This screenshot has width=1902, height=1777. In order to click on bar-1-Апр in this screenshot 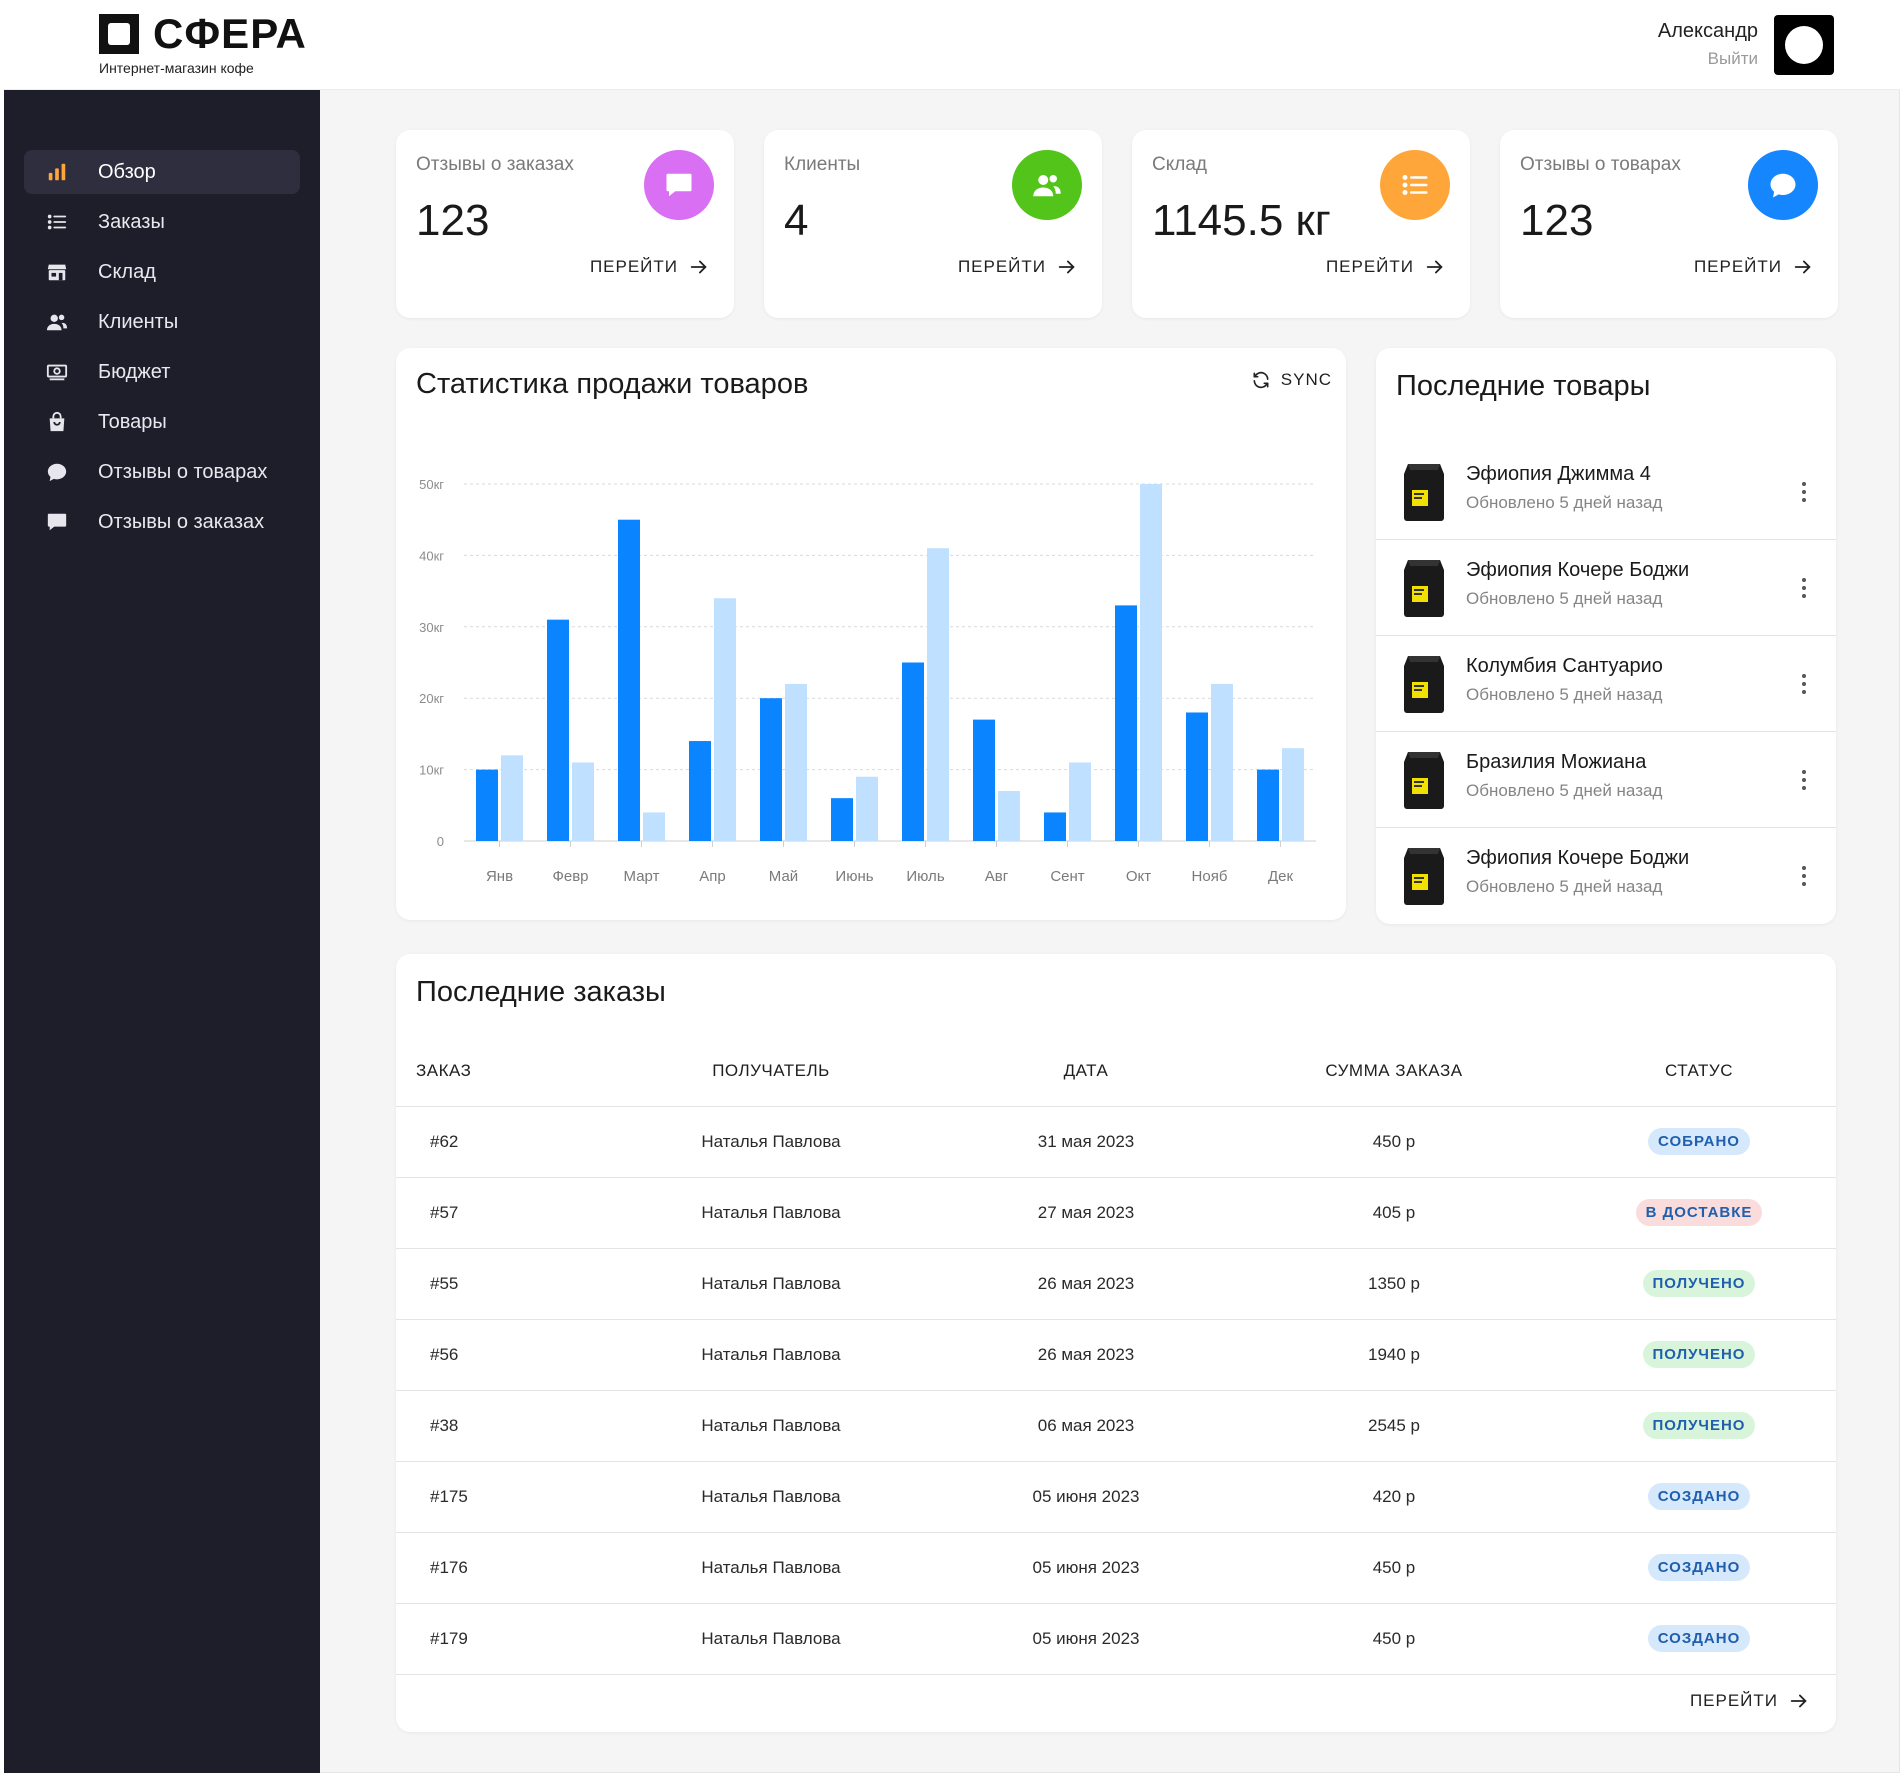, I will do `click(725, 719)`.